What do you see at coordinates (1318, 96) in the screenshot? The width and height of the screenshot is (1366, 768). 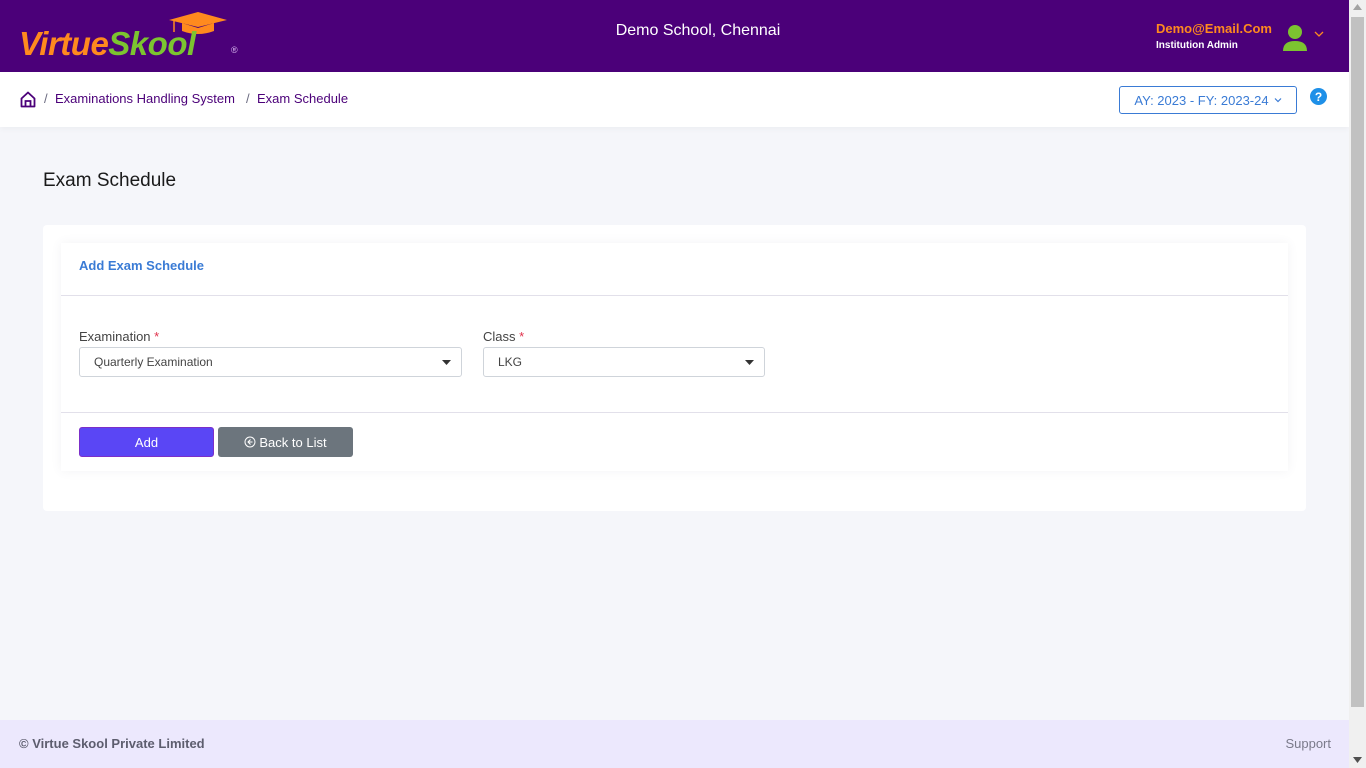 I see `help-icon: ?` at bounding box center [1318, 96].